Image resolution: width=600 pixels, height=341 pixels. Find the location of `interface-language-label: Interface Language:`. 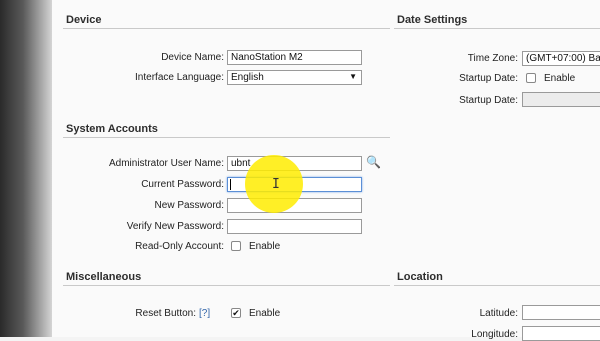

interface-language-label: Interface Language: is located at coordinates (179, 77).